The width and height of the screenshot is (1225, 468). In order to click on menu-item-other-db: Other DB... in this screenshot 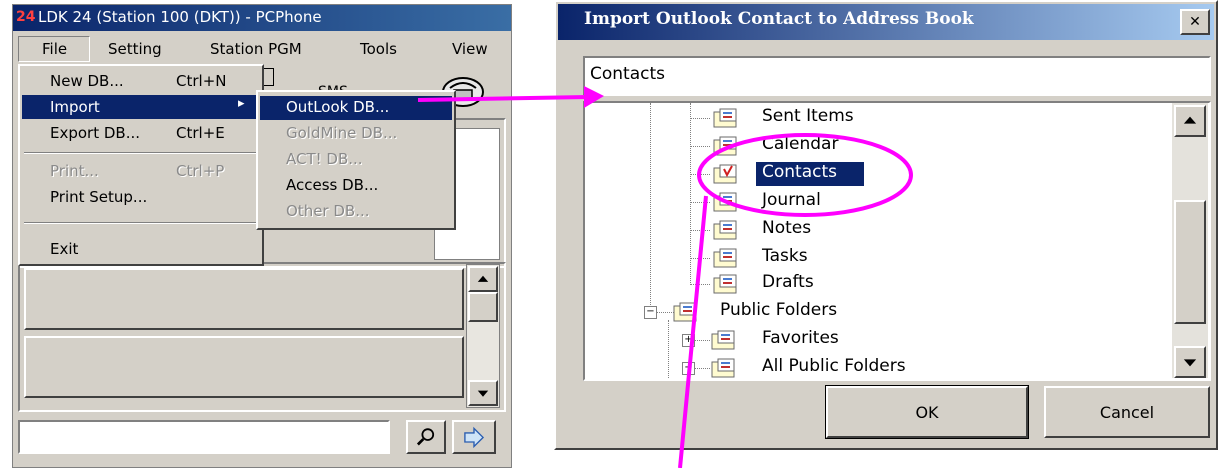, I will do `click(328, 211)`.